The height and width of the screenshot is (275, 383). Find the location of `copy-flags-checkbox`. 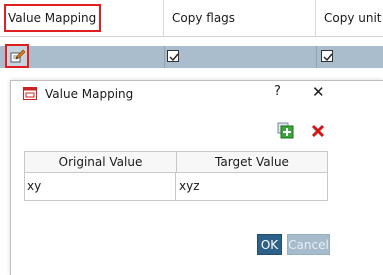

copy-flags-checkbox is located at coordinates (173, 56).